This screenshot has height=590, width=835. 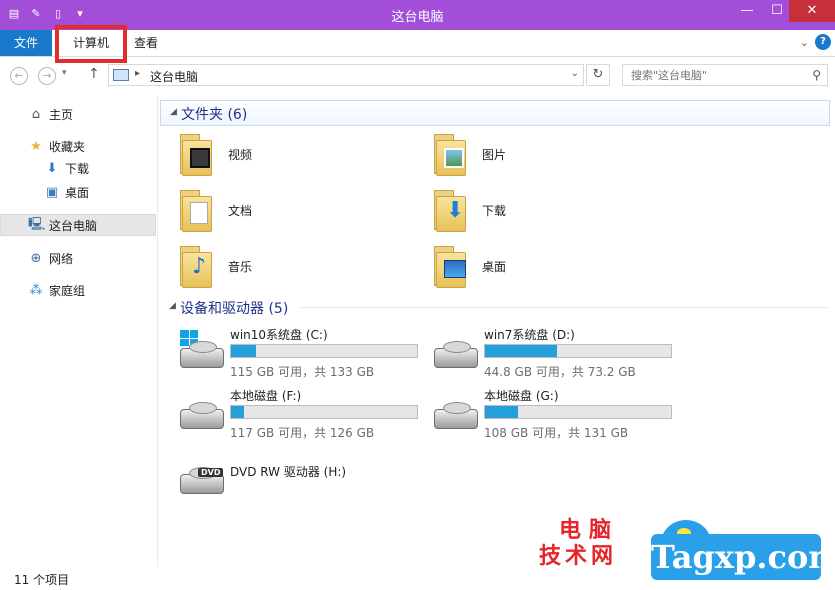 What do you see at coordinates (37, 224) in the screenshot?
I see `computer-icon: 🖳` at bounding box center [37, 224].